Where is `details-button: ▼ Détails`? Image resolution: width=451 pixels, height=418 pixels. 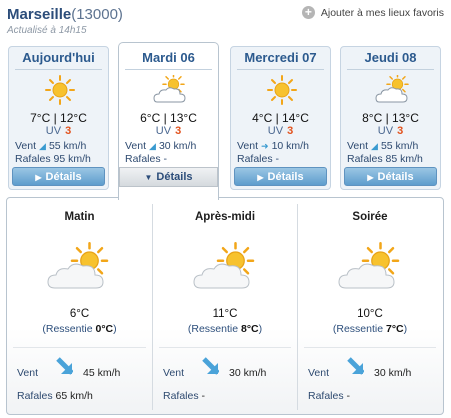 details-button: ▼ Détails is located at coordinates (168, 177).